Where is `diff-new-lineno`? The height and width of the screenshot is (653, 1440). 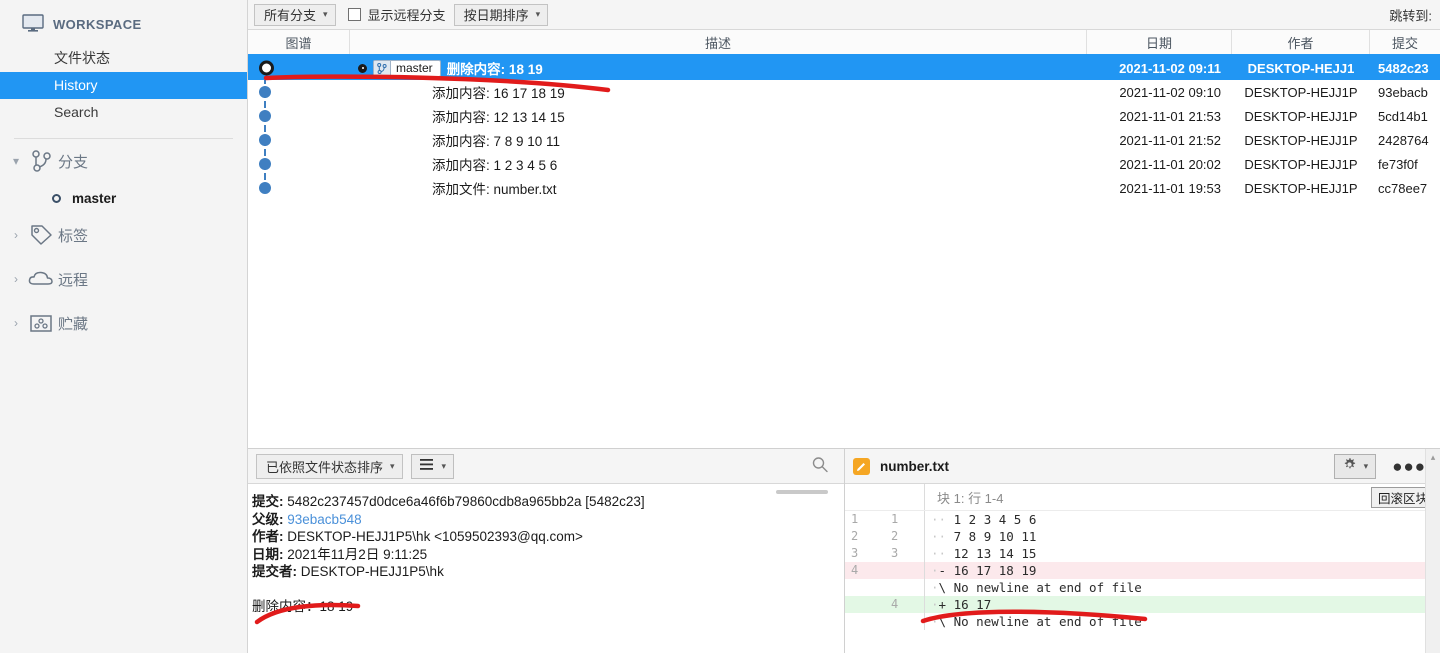 diff-new-lineno is located at coordinates (905, 570).